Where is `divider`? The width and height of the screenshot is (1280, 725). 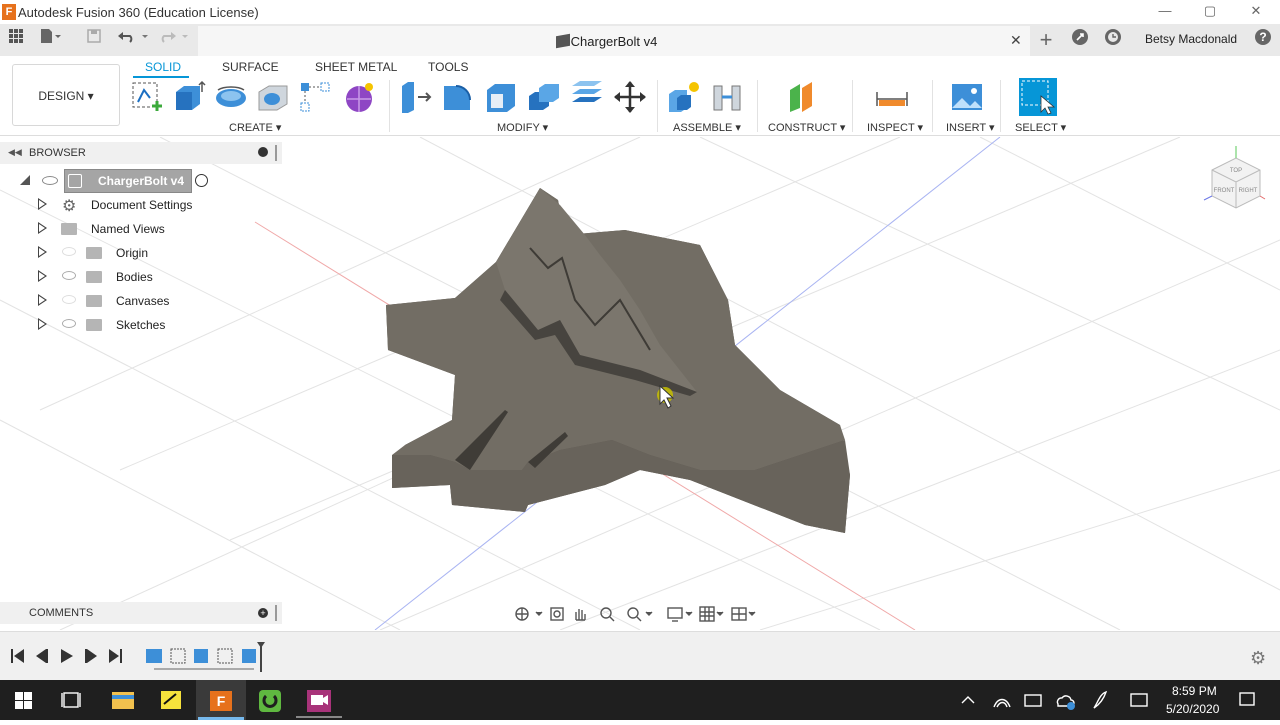 divider is located at coordinates (1000, 106).